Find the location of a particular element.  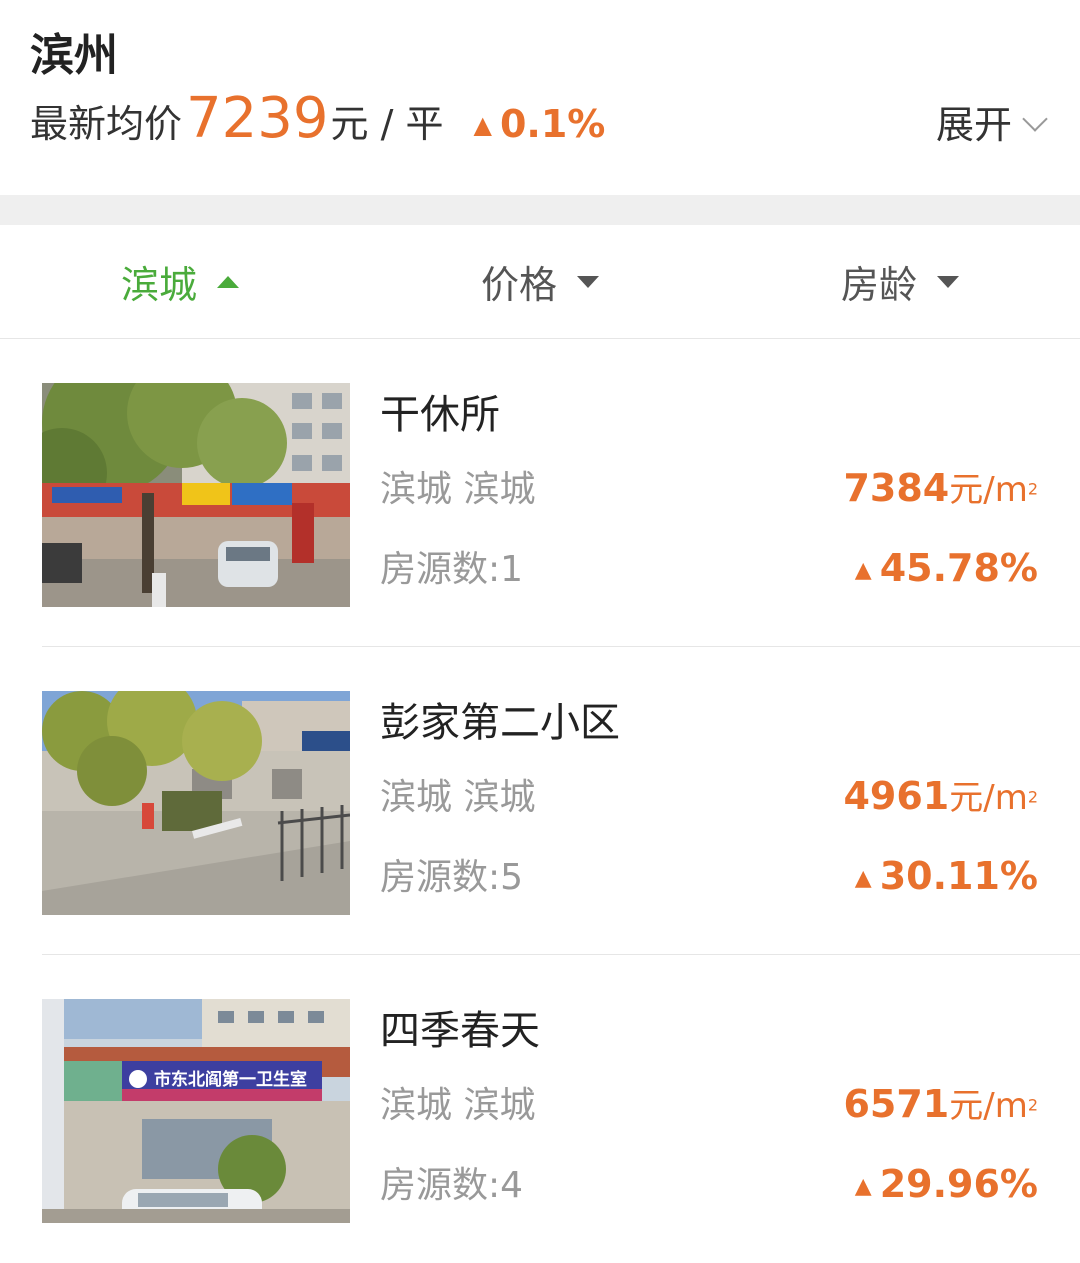

caret-up-icon is located at coordinates (228, 281).